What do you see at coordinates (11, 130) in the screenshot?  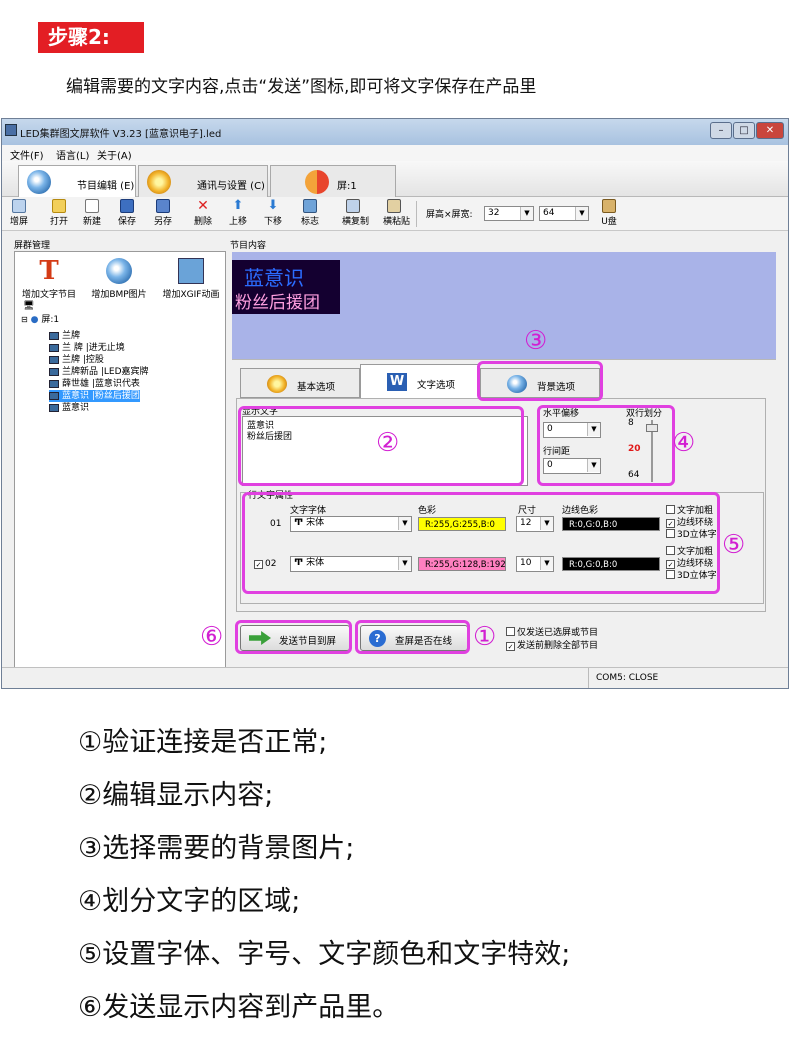 I see `app-icon` at bounding box center [11, 130].